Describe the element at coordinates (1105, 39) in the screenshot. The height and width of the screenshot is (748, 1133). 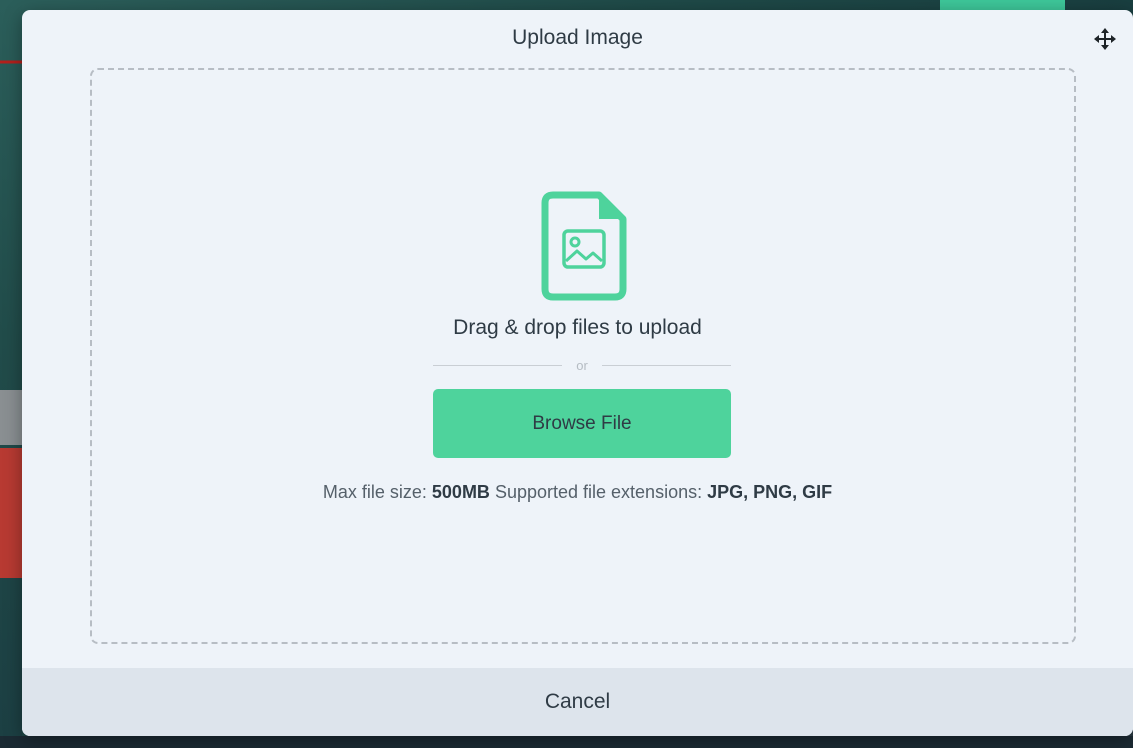
I see `move-arrows-icon` at that location.